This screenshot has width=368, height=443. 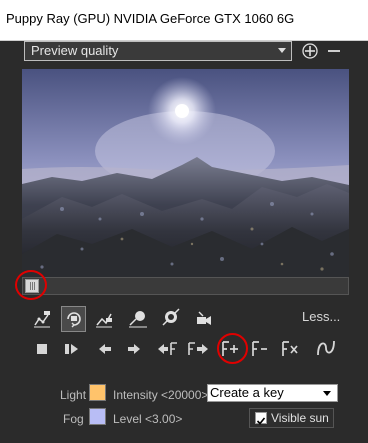 I want to click on quality-select-value: Preview quality, so click(x=75, y=50).